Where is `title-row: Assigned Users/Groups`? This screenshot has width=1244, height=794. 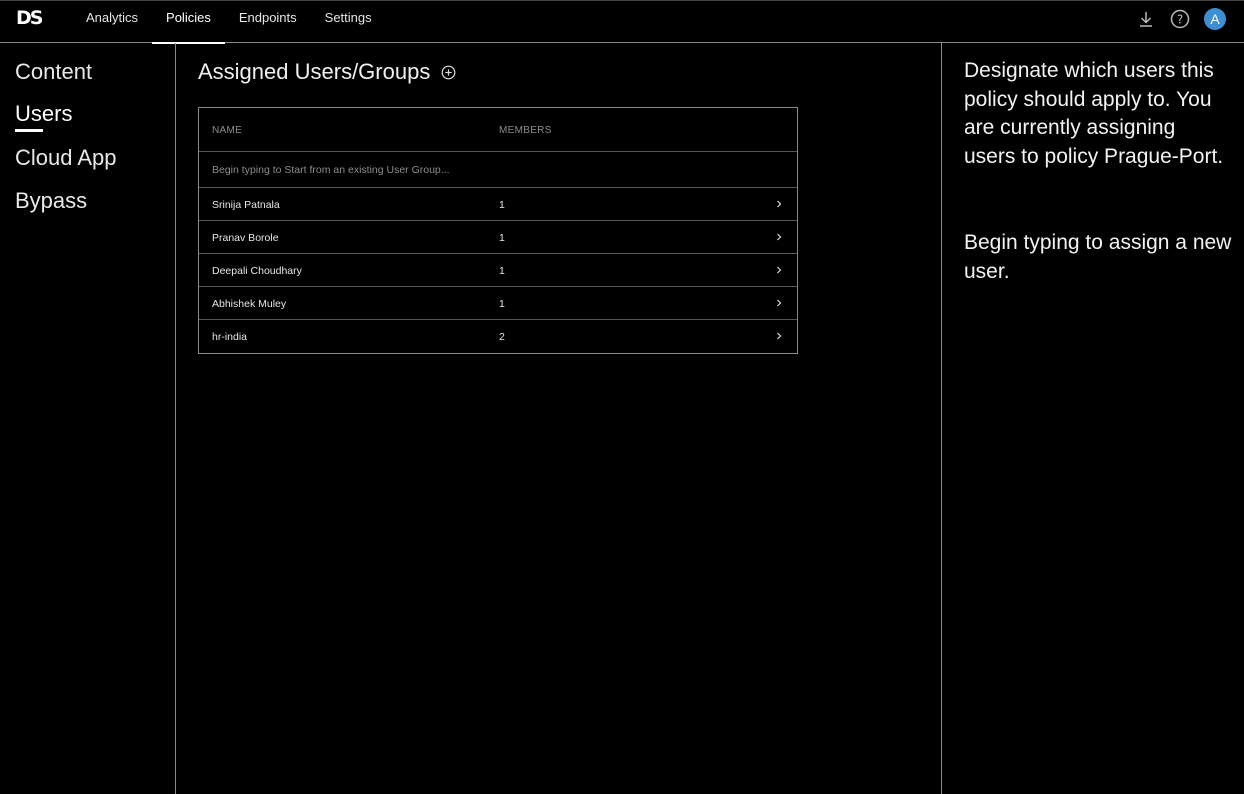
title-row: Assigned Users/Groups is located at coordinates (327, 72).